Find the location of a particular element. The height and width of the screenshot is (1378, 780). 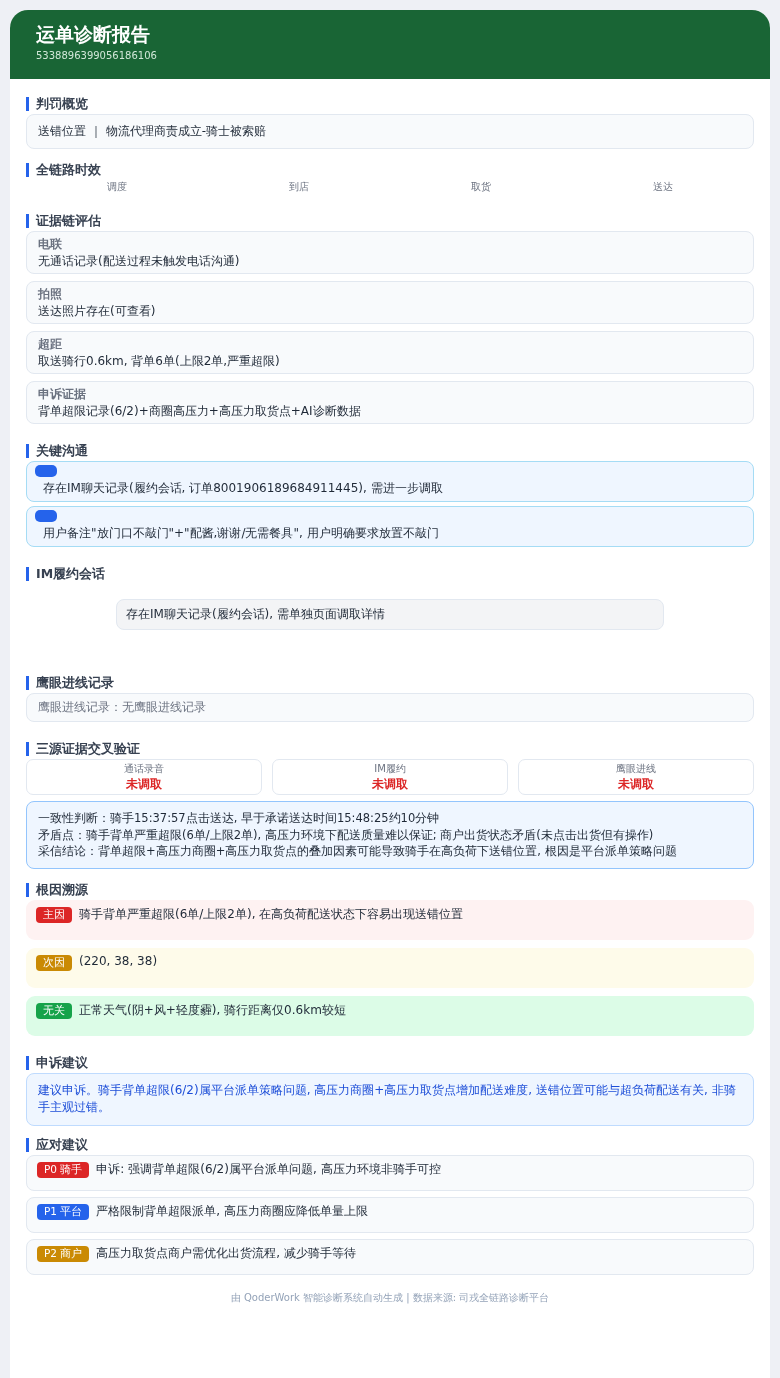

communication-text: 存在IM聊天记录(履约会话, 订单8001906189684911445), 需进一步调取 is located at coordinates (243, 488).